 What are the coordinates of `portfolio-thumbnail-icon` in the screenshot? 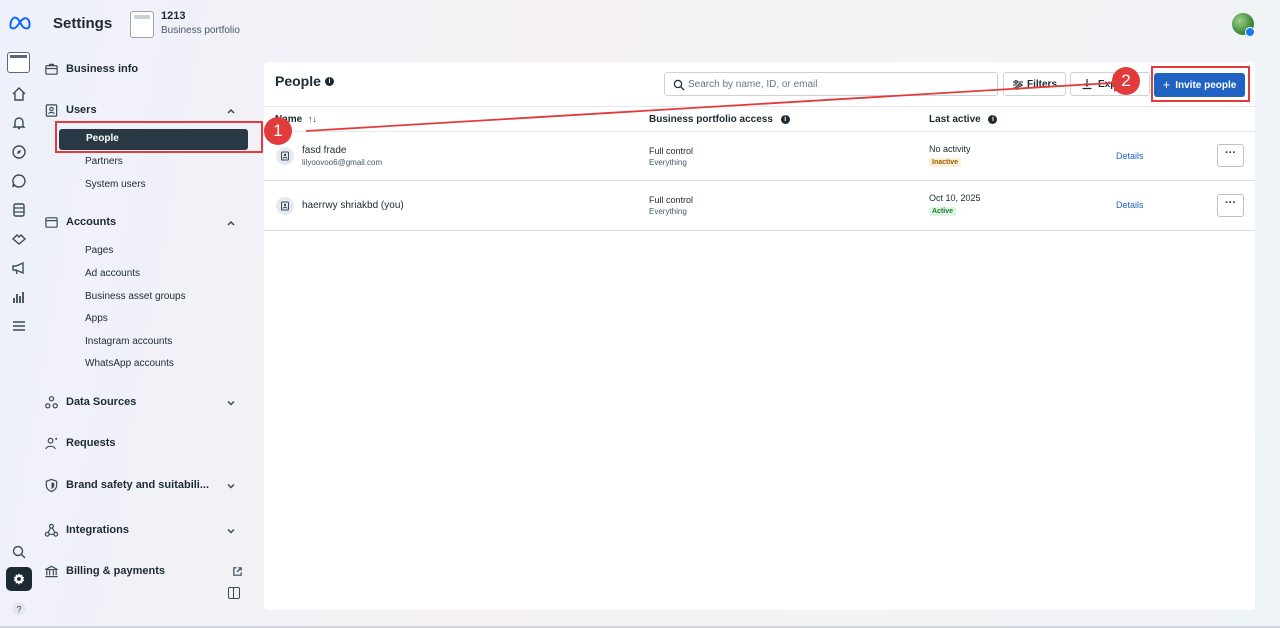 It's located at (142, 24).